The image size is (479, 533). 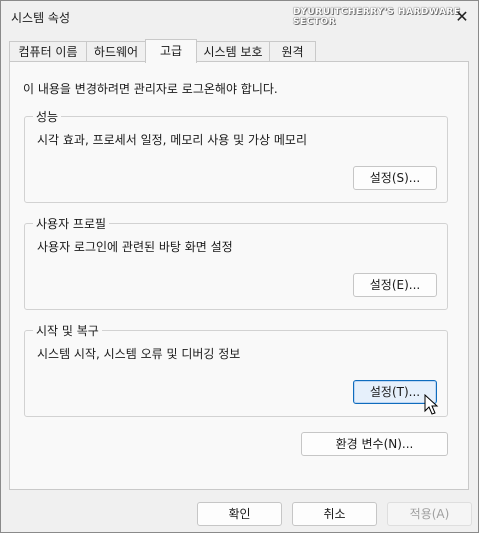 I want to click on title-bar: 시스템 속성 DYURUITCHERRY'S HARDWARE SECTOR ✕, so click(x=239, y=17).